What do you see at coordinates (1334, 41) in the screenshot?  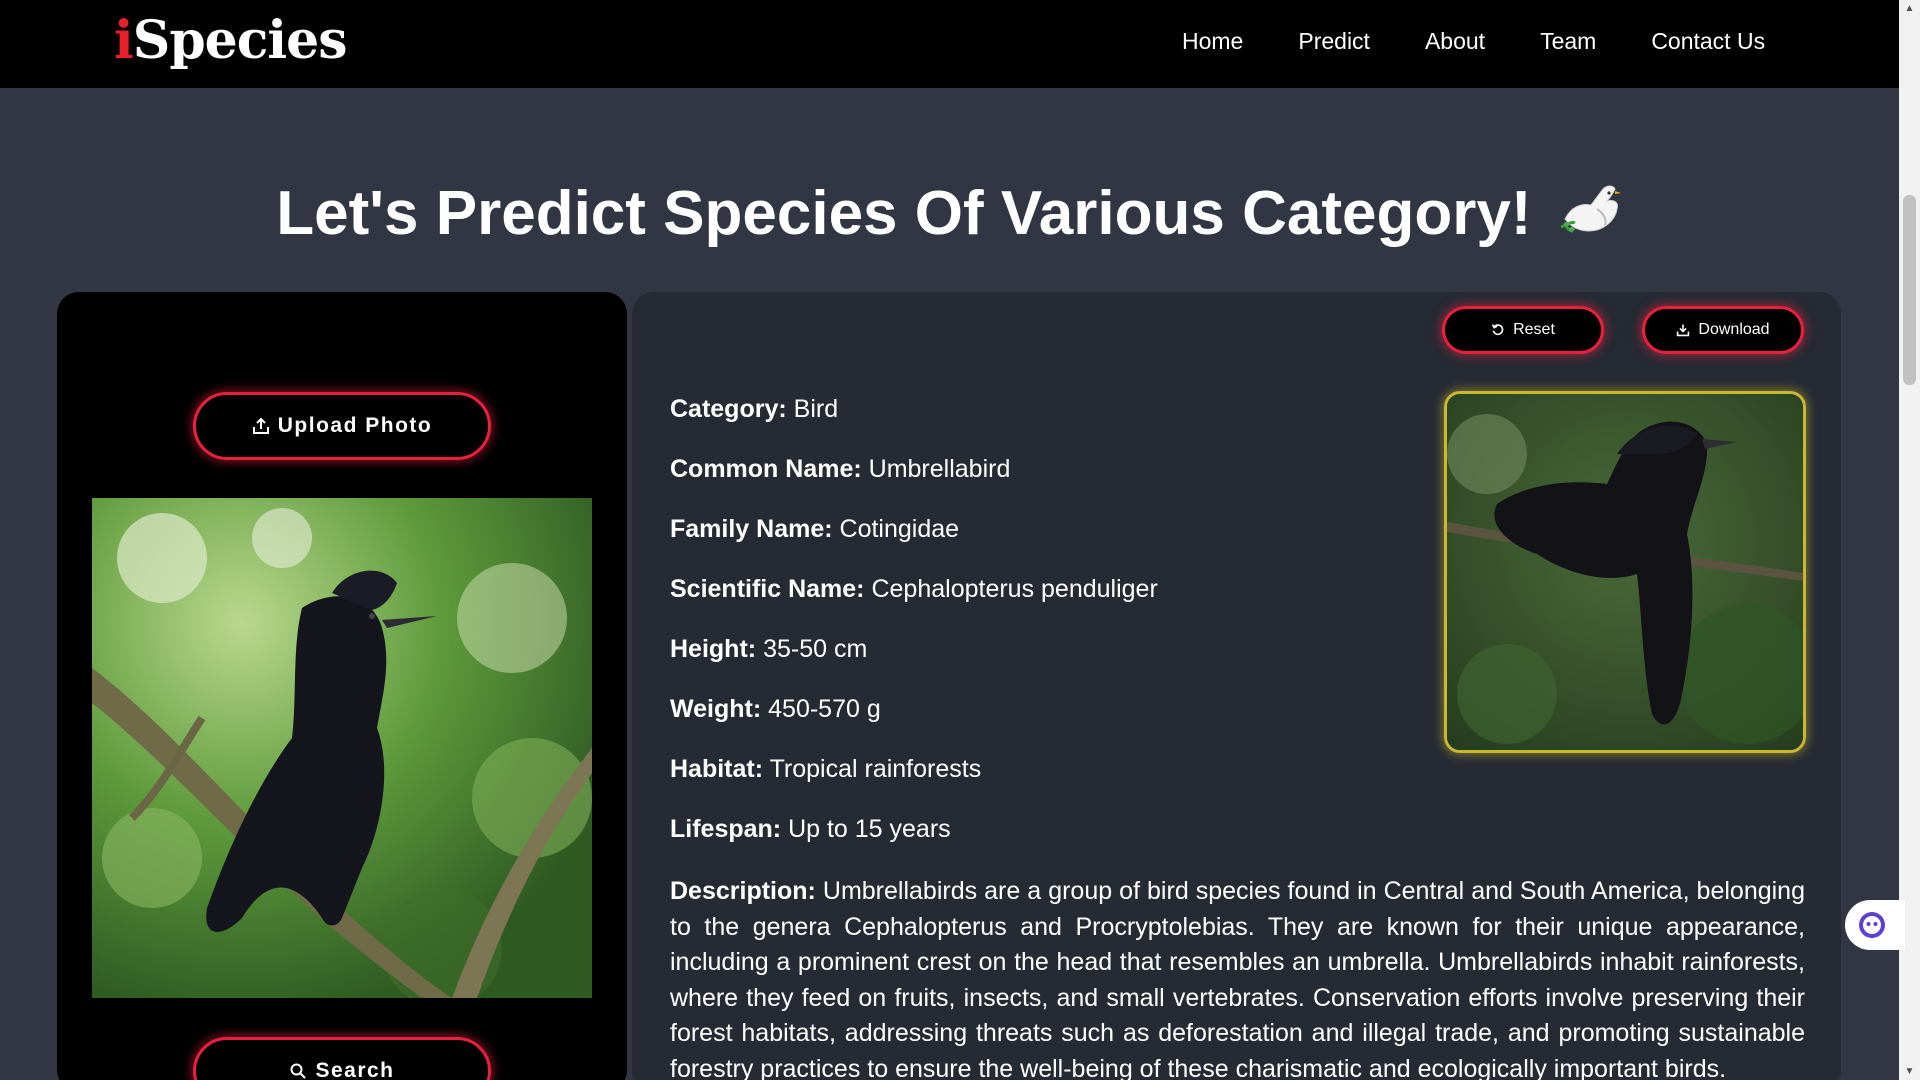 I see `nav-link-predict: Predict` at bounding box center [1334, 41].